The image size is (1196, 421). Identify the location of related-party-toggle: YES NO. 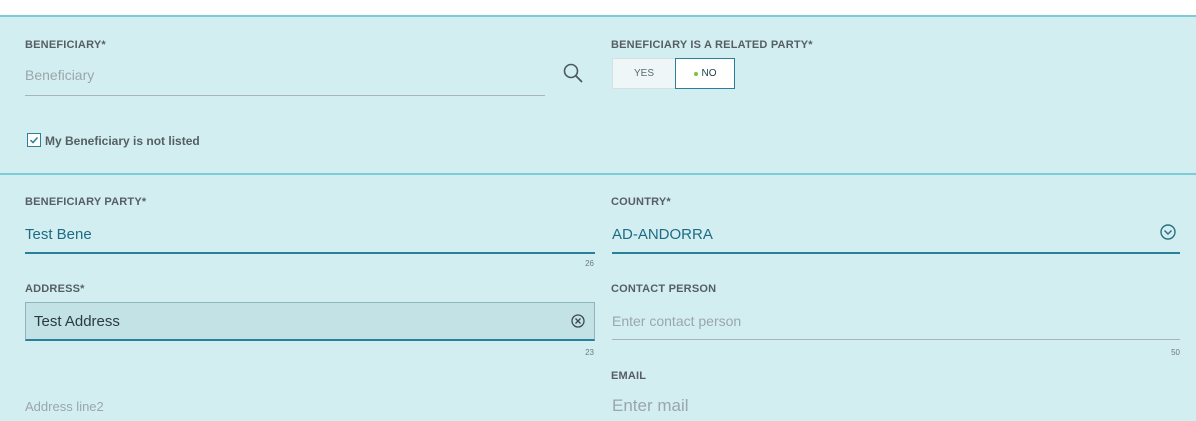
(673, 73).